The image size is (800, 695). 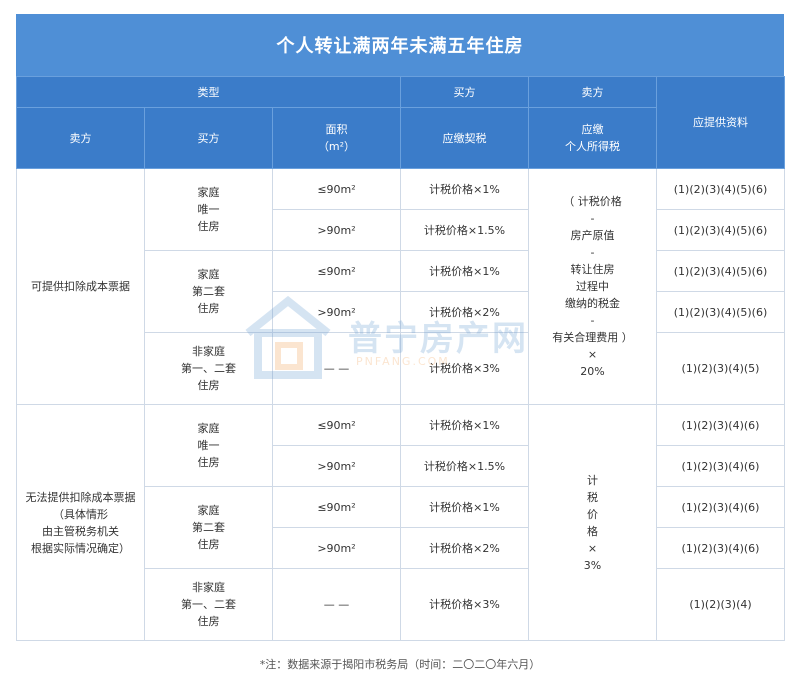 What do you see at coordinates (400, 45) in the screenshot?
I see `table-title: 个人转让满两年未满五年住房` at bounding box center [400, 45].